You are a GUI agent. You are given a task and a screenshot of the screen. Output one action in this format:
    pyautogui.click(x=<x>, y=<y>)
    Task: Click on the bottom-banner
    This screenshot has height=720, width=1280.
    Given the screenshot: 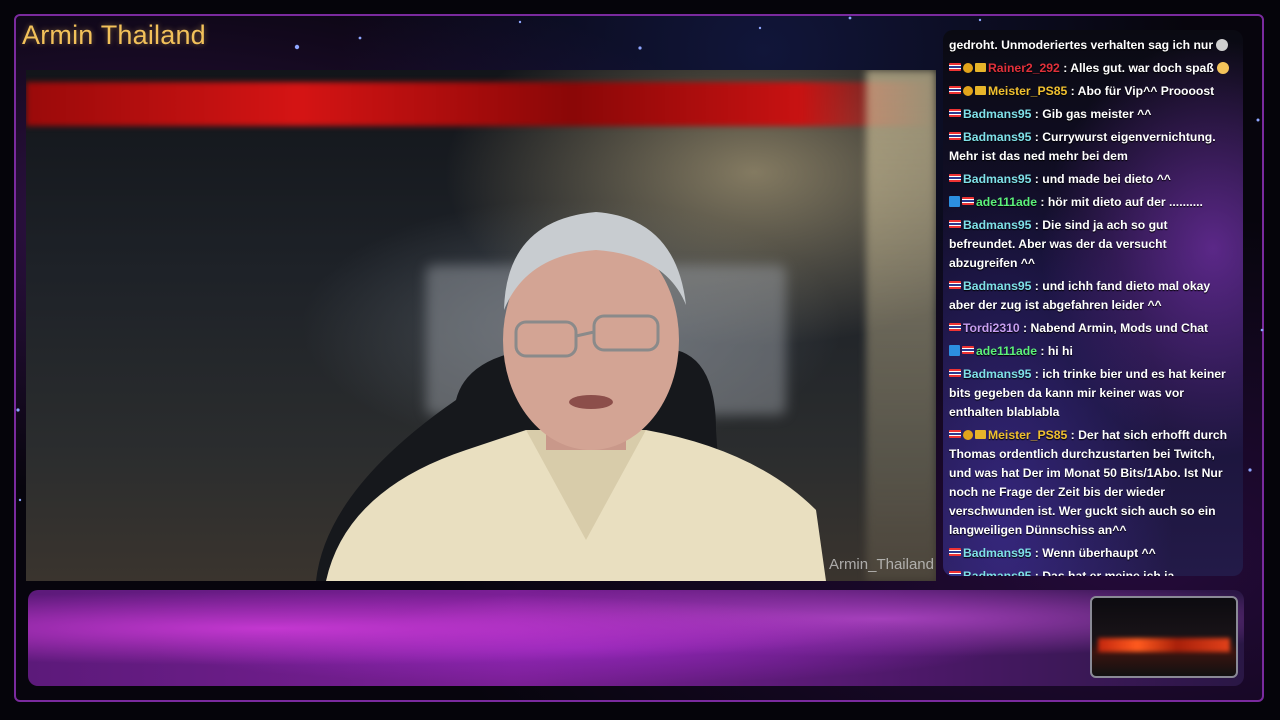 What is the action you would take?
    pyautogui.click(x=636, y=638)
    